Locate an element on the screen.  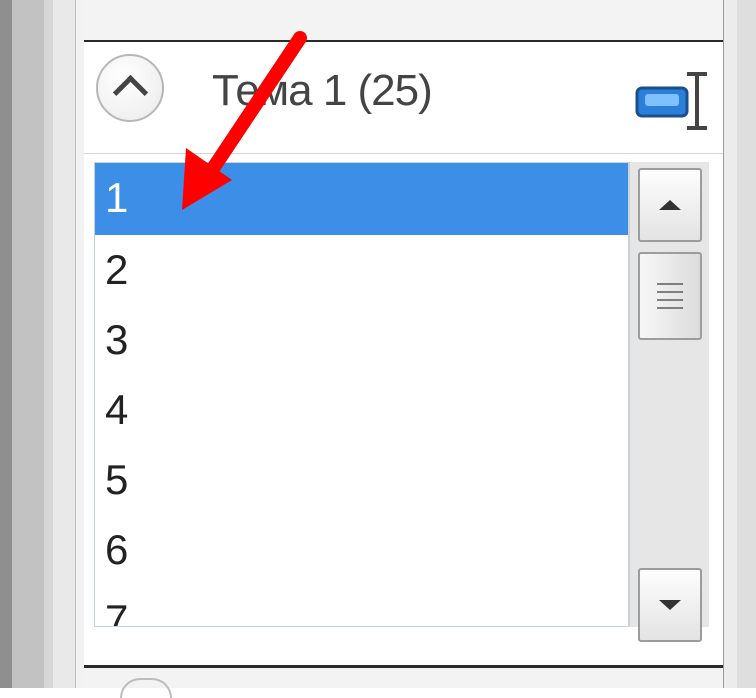
list-item: 6 is located at coordinates (361, 550).